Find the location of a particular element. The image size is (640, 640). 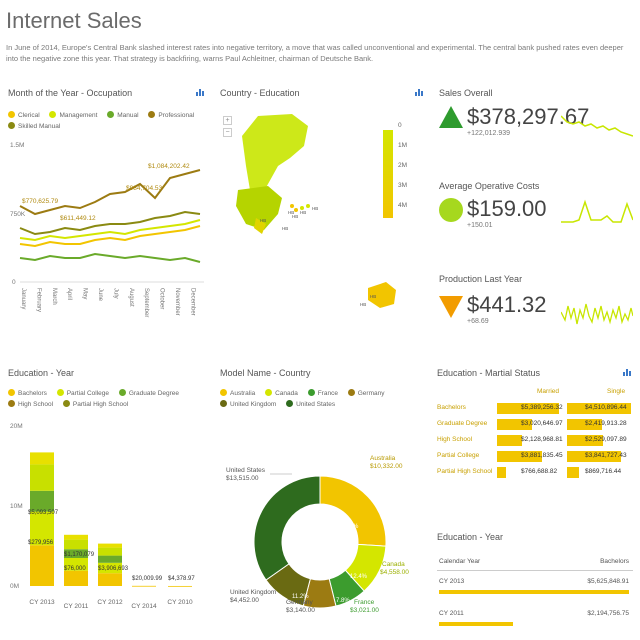

scale-label: 3M is located at coordinates (403, 185).